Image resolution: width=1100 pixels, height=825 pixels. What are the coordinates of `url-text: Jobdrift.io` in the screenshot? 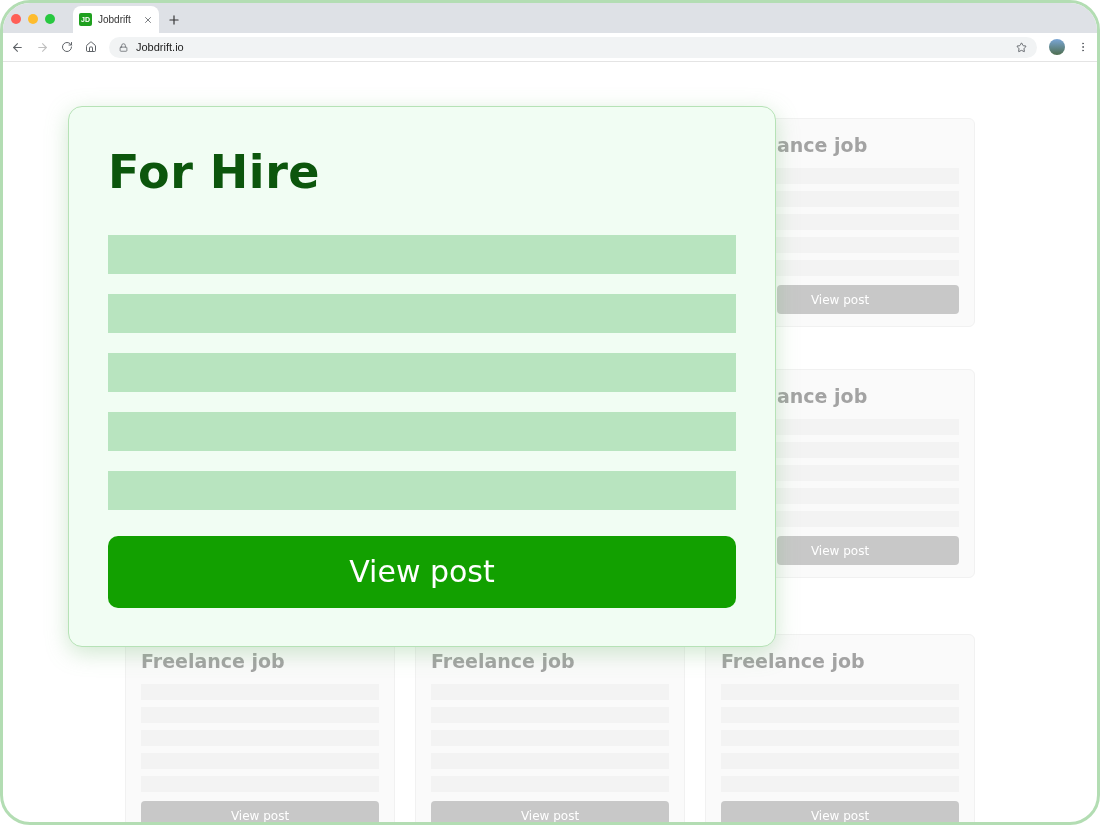 It's located at (160, 47).